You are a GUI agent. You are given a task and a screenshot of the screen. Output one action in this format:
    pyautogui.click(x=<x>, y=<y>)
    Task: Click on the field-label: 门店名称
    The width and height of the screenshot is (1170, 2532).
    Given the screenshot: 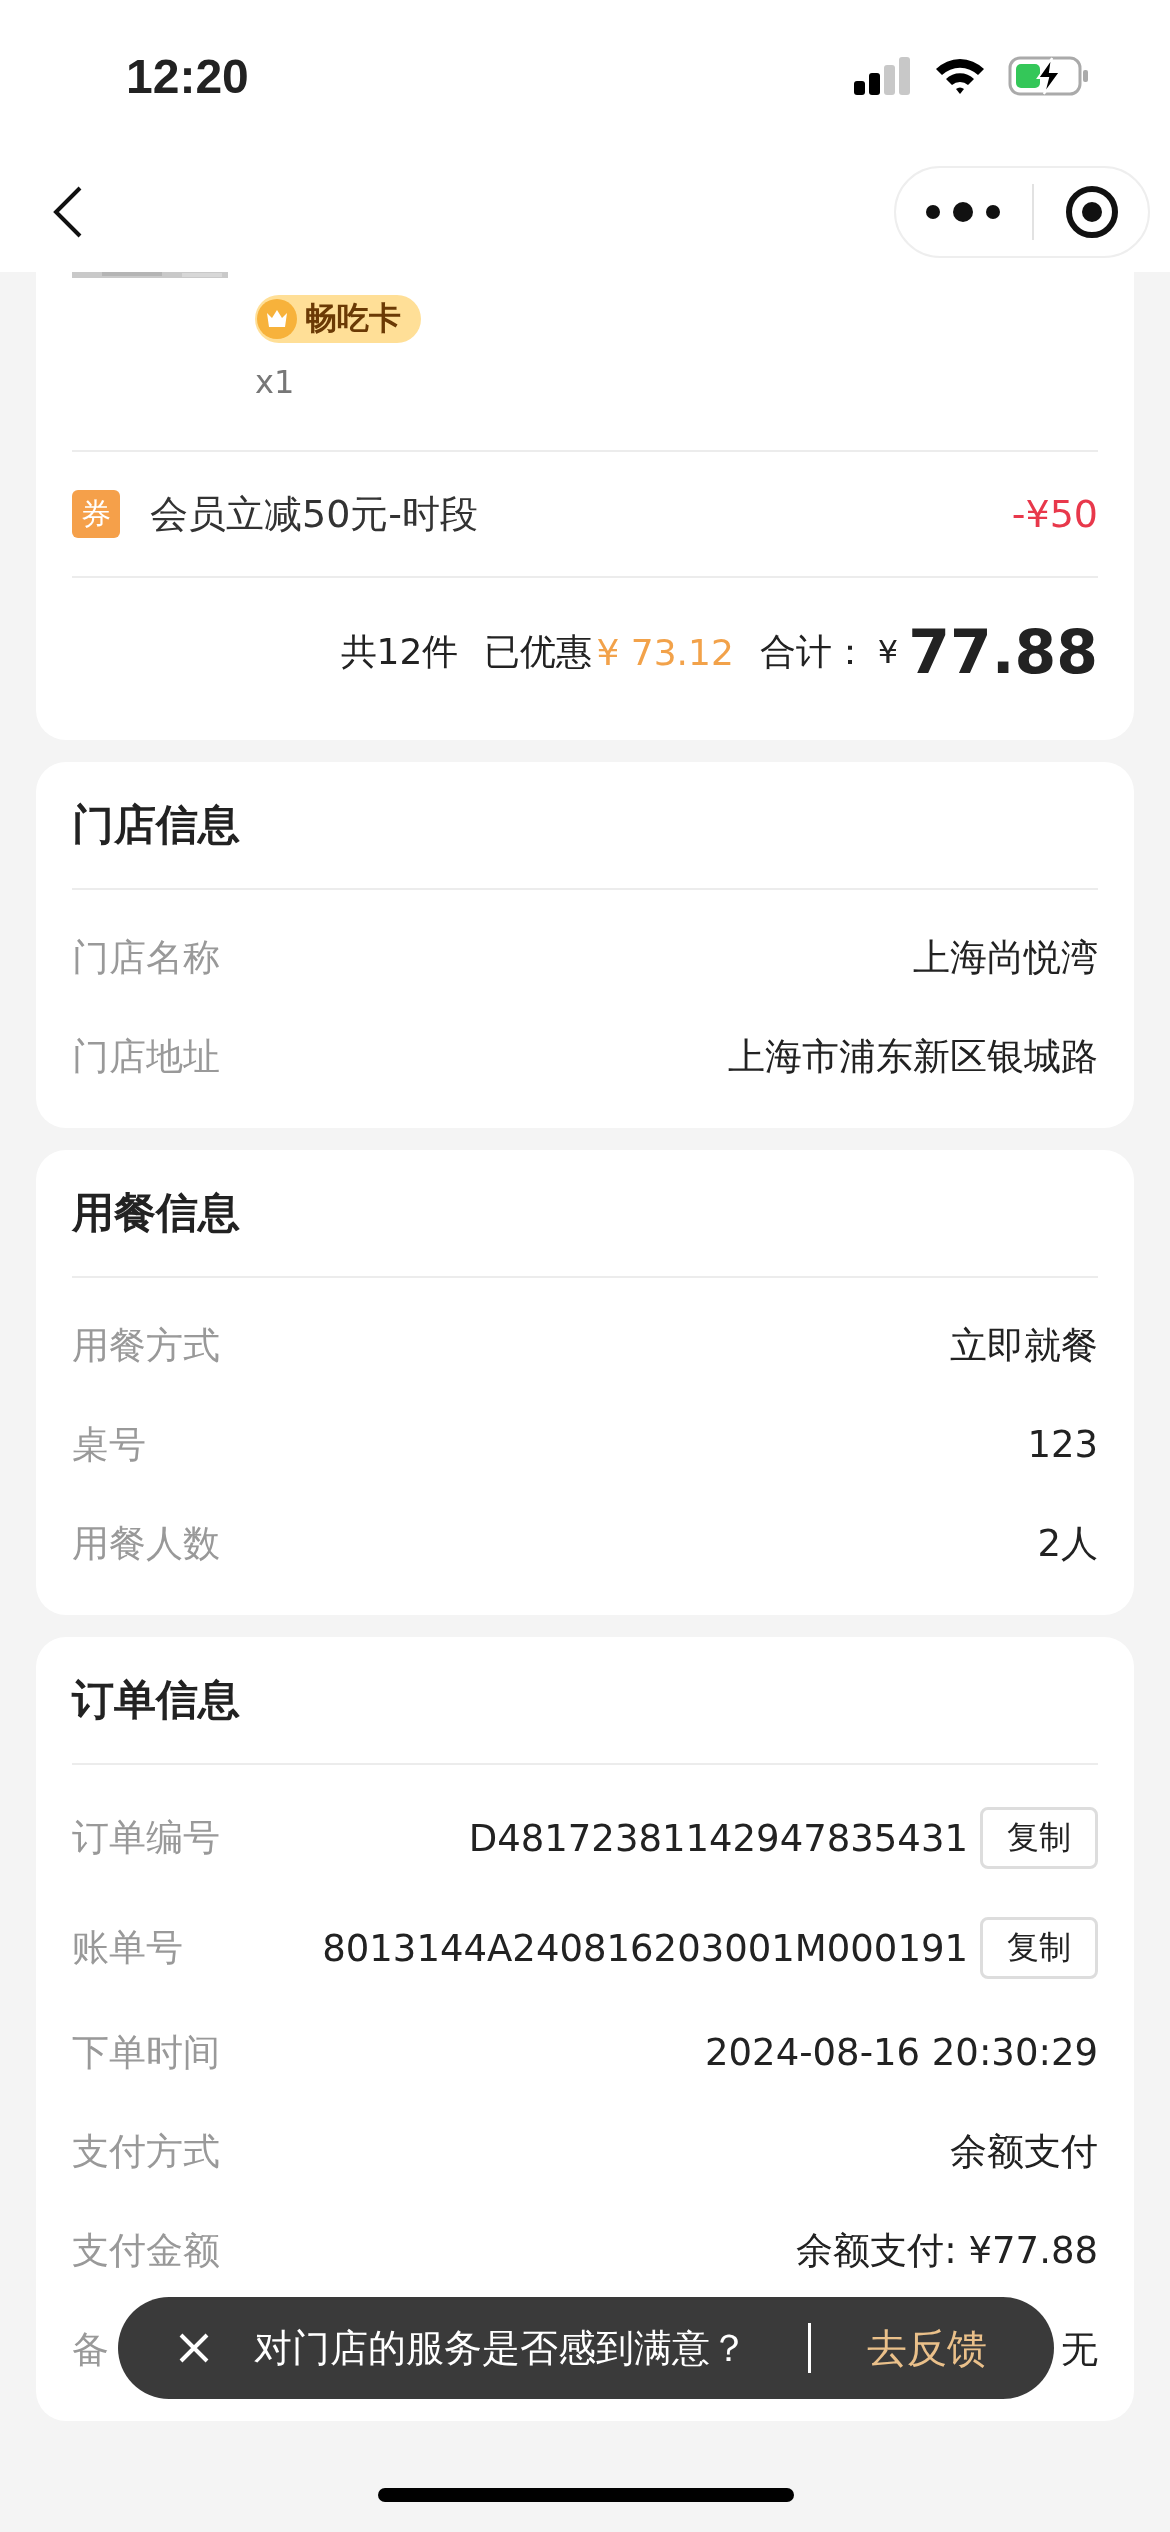 What is the action you would take?
    pyautogui.click(x=146, y=957)
    